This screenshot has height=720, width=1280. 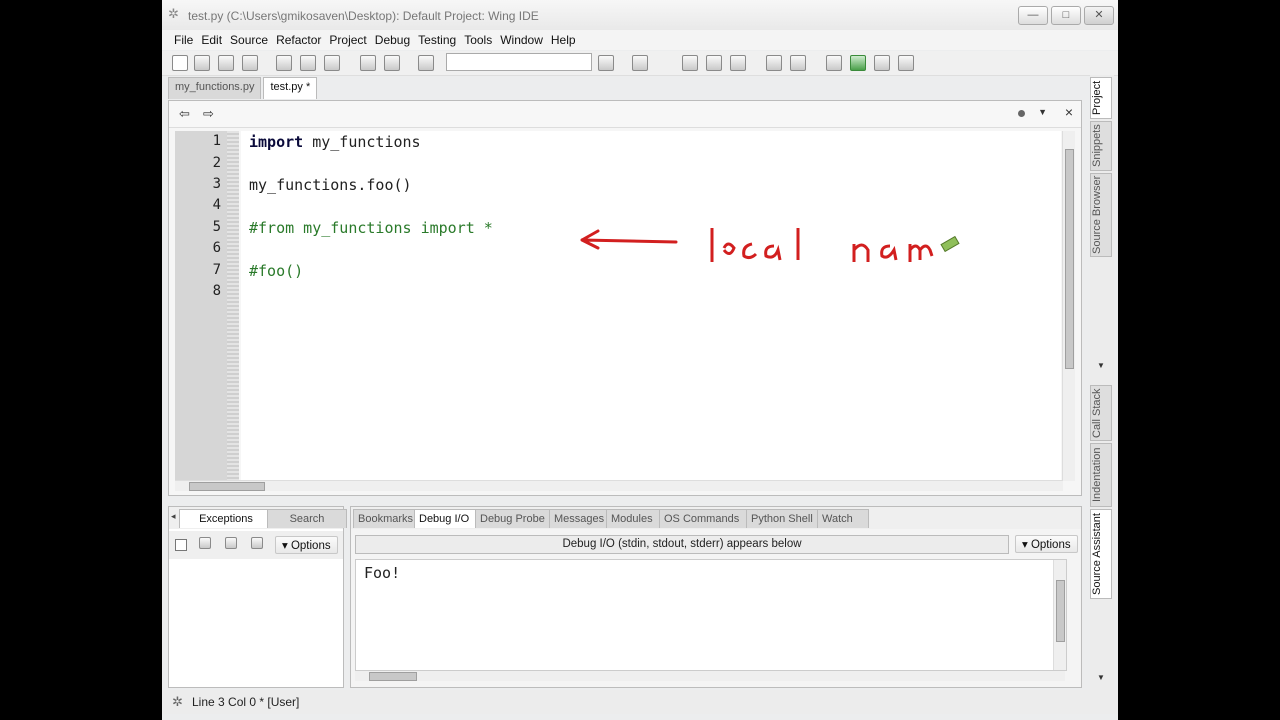 What do you see at coordinates (950, 244) in the screenshot?
I see `pen-cursor-icon` at bounding box center [950, 244].